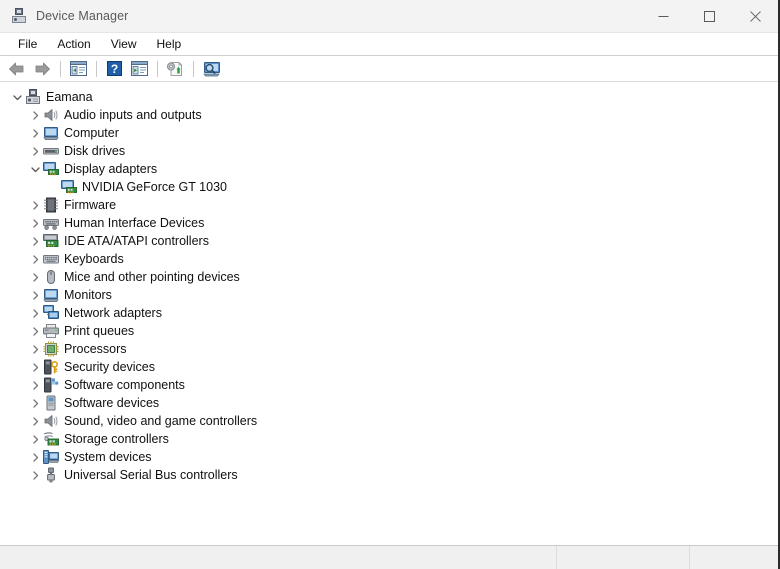 This screenshot has height=569, width=780. Describe the element at coordinates (382, 259) in the screenshot. I see `tree-row: Keyboards` at that location.